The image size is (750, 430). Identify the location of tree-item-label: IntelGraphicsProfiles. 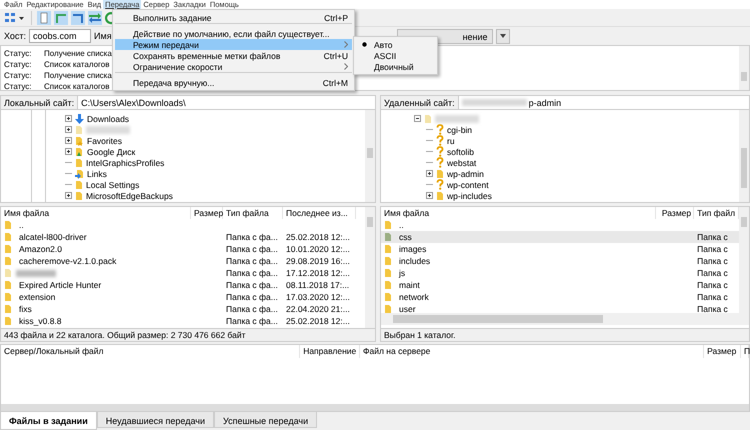
(125, 163).